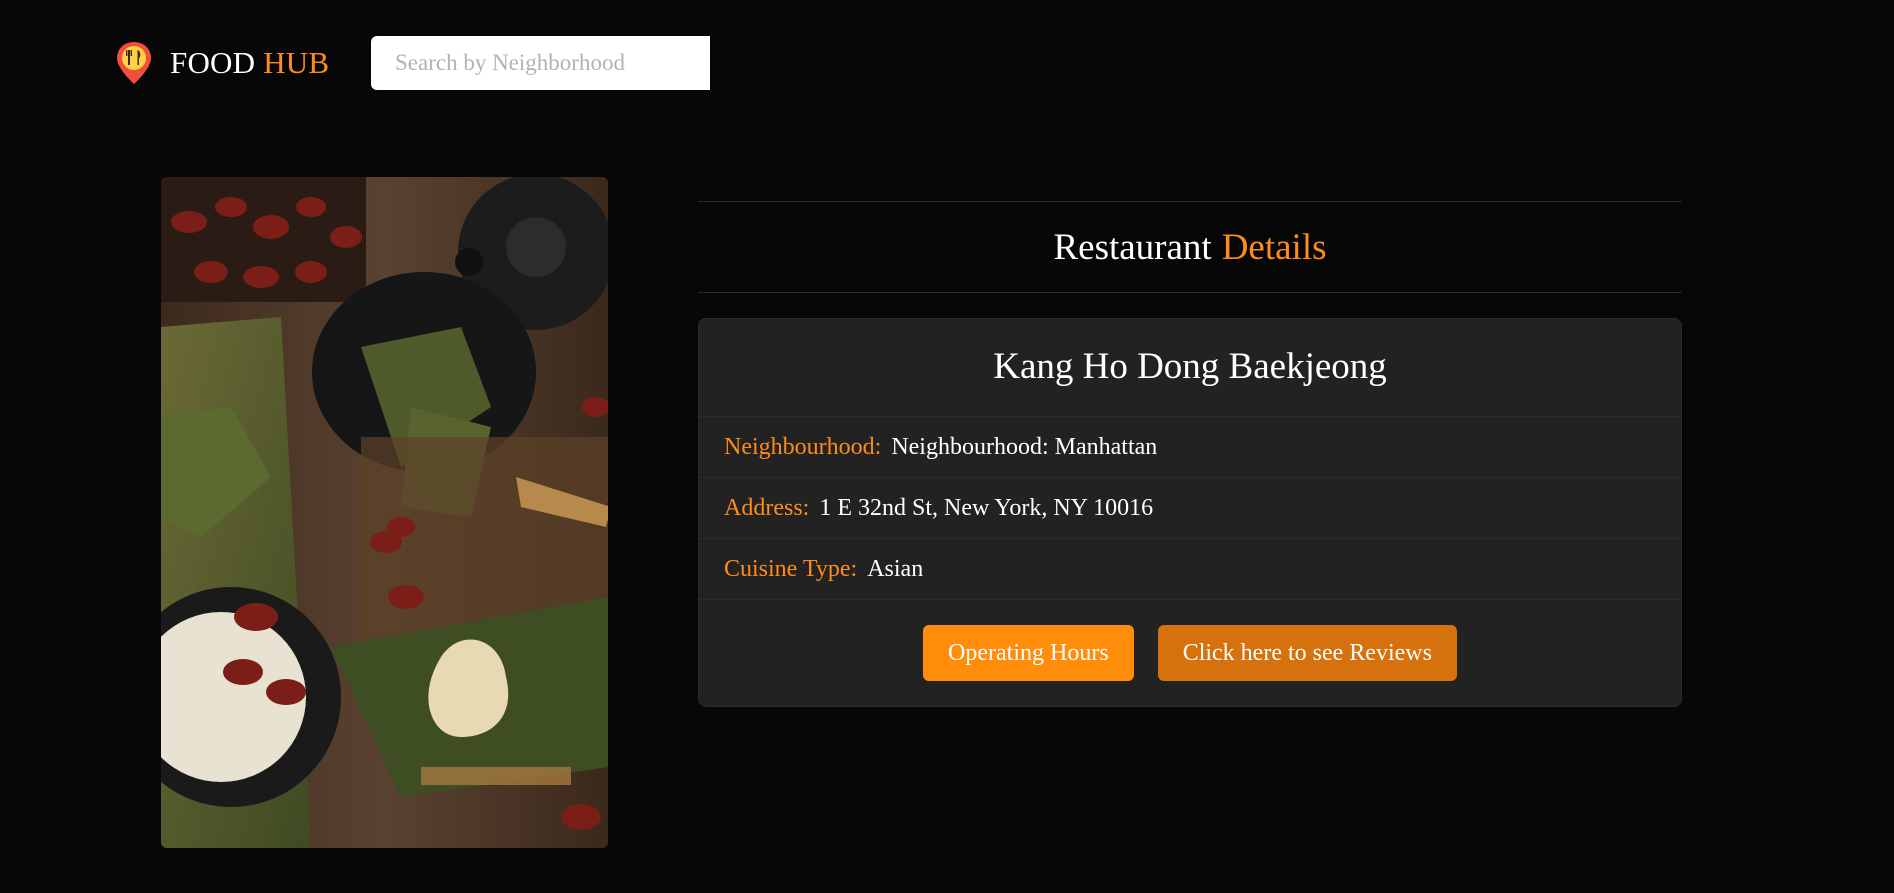  I want to click on detail-row-neighbourhood: Neighbourhood: Neighbourhood: Manhattan, so click(1190, 446).